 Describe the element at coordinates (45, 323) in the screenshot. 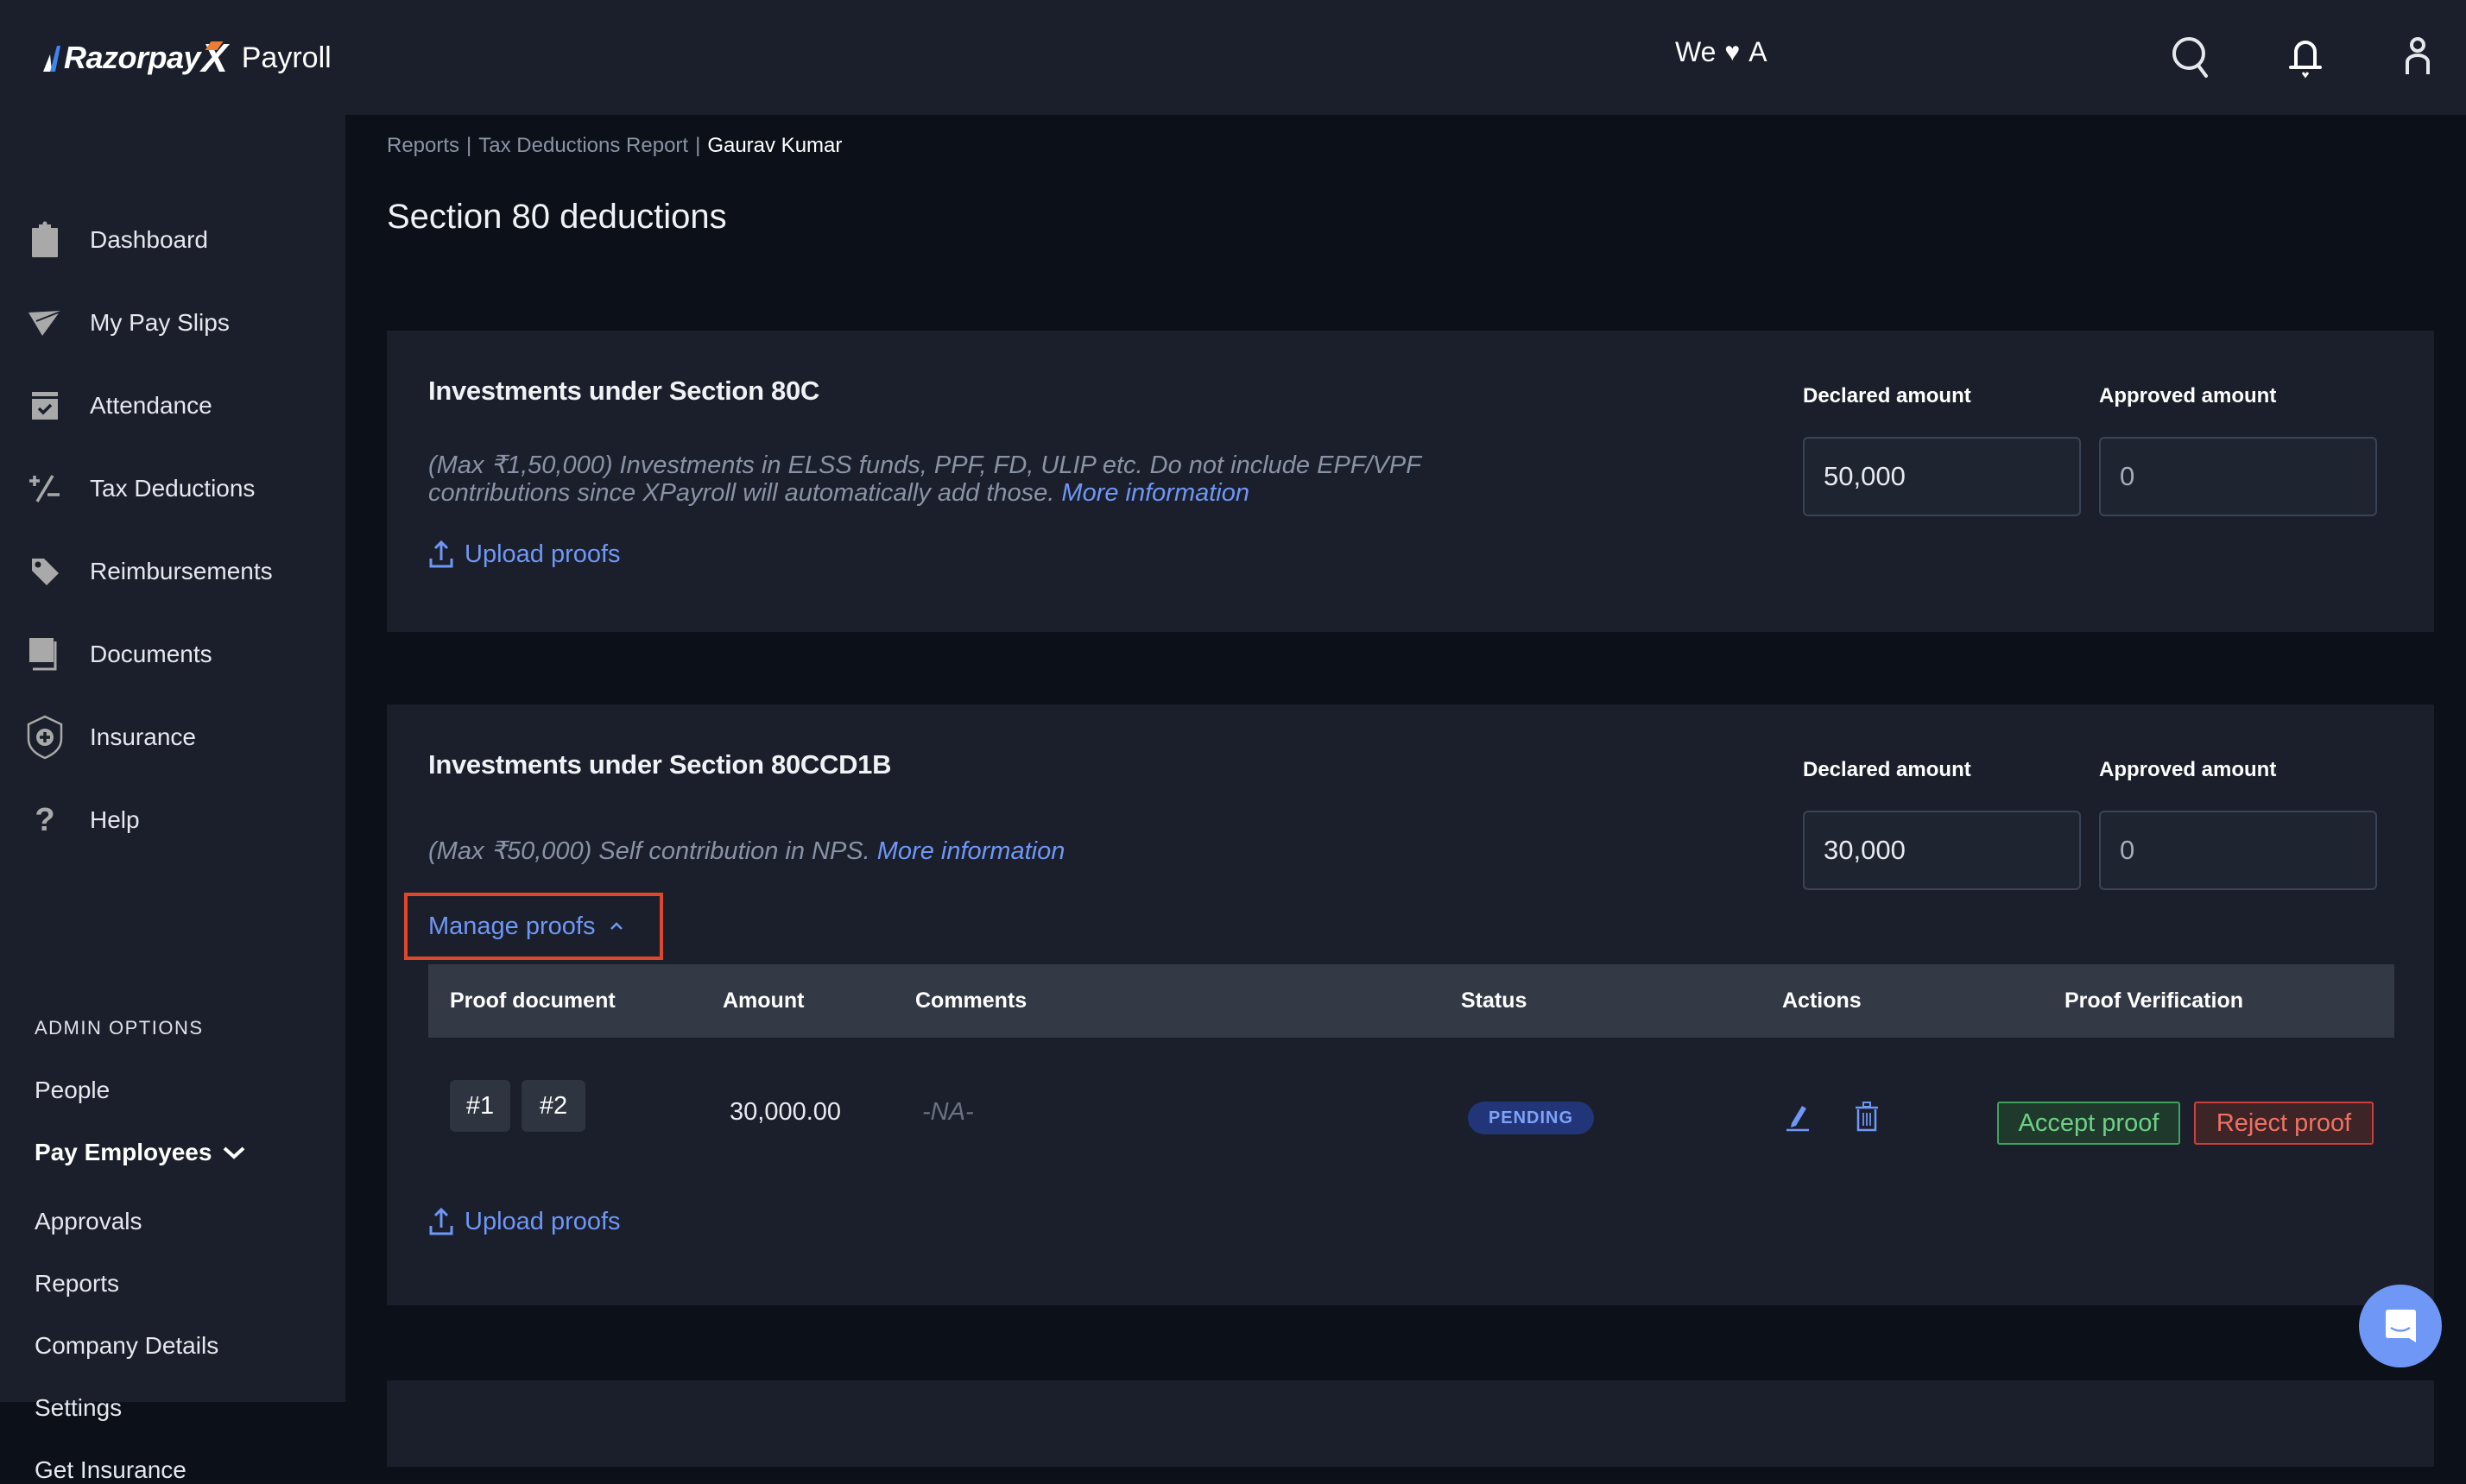

I see `paper-plane-icon` at that location.